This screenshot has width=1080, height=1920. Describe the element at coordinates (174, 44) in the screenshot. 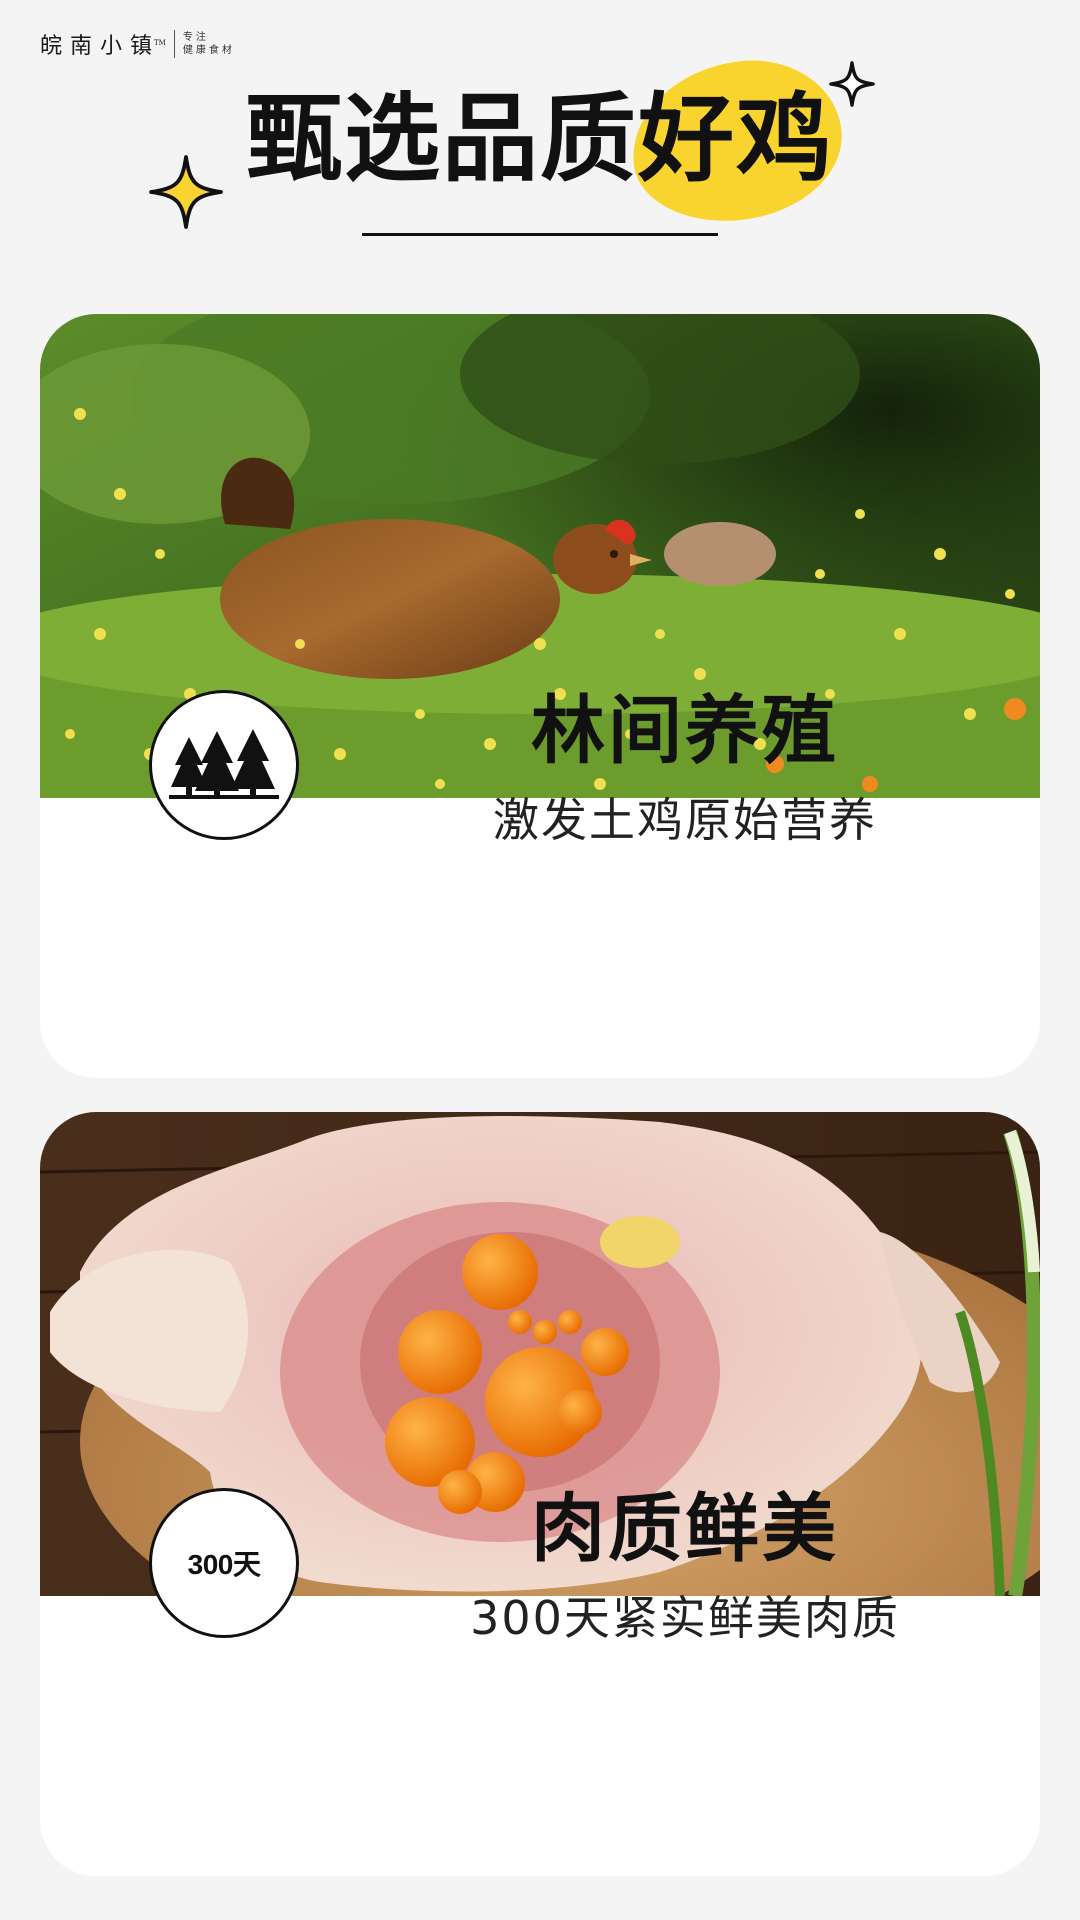

I see `brand-divider` at that location.